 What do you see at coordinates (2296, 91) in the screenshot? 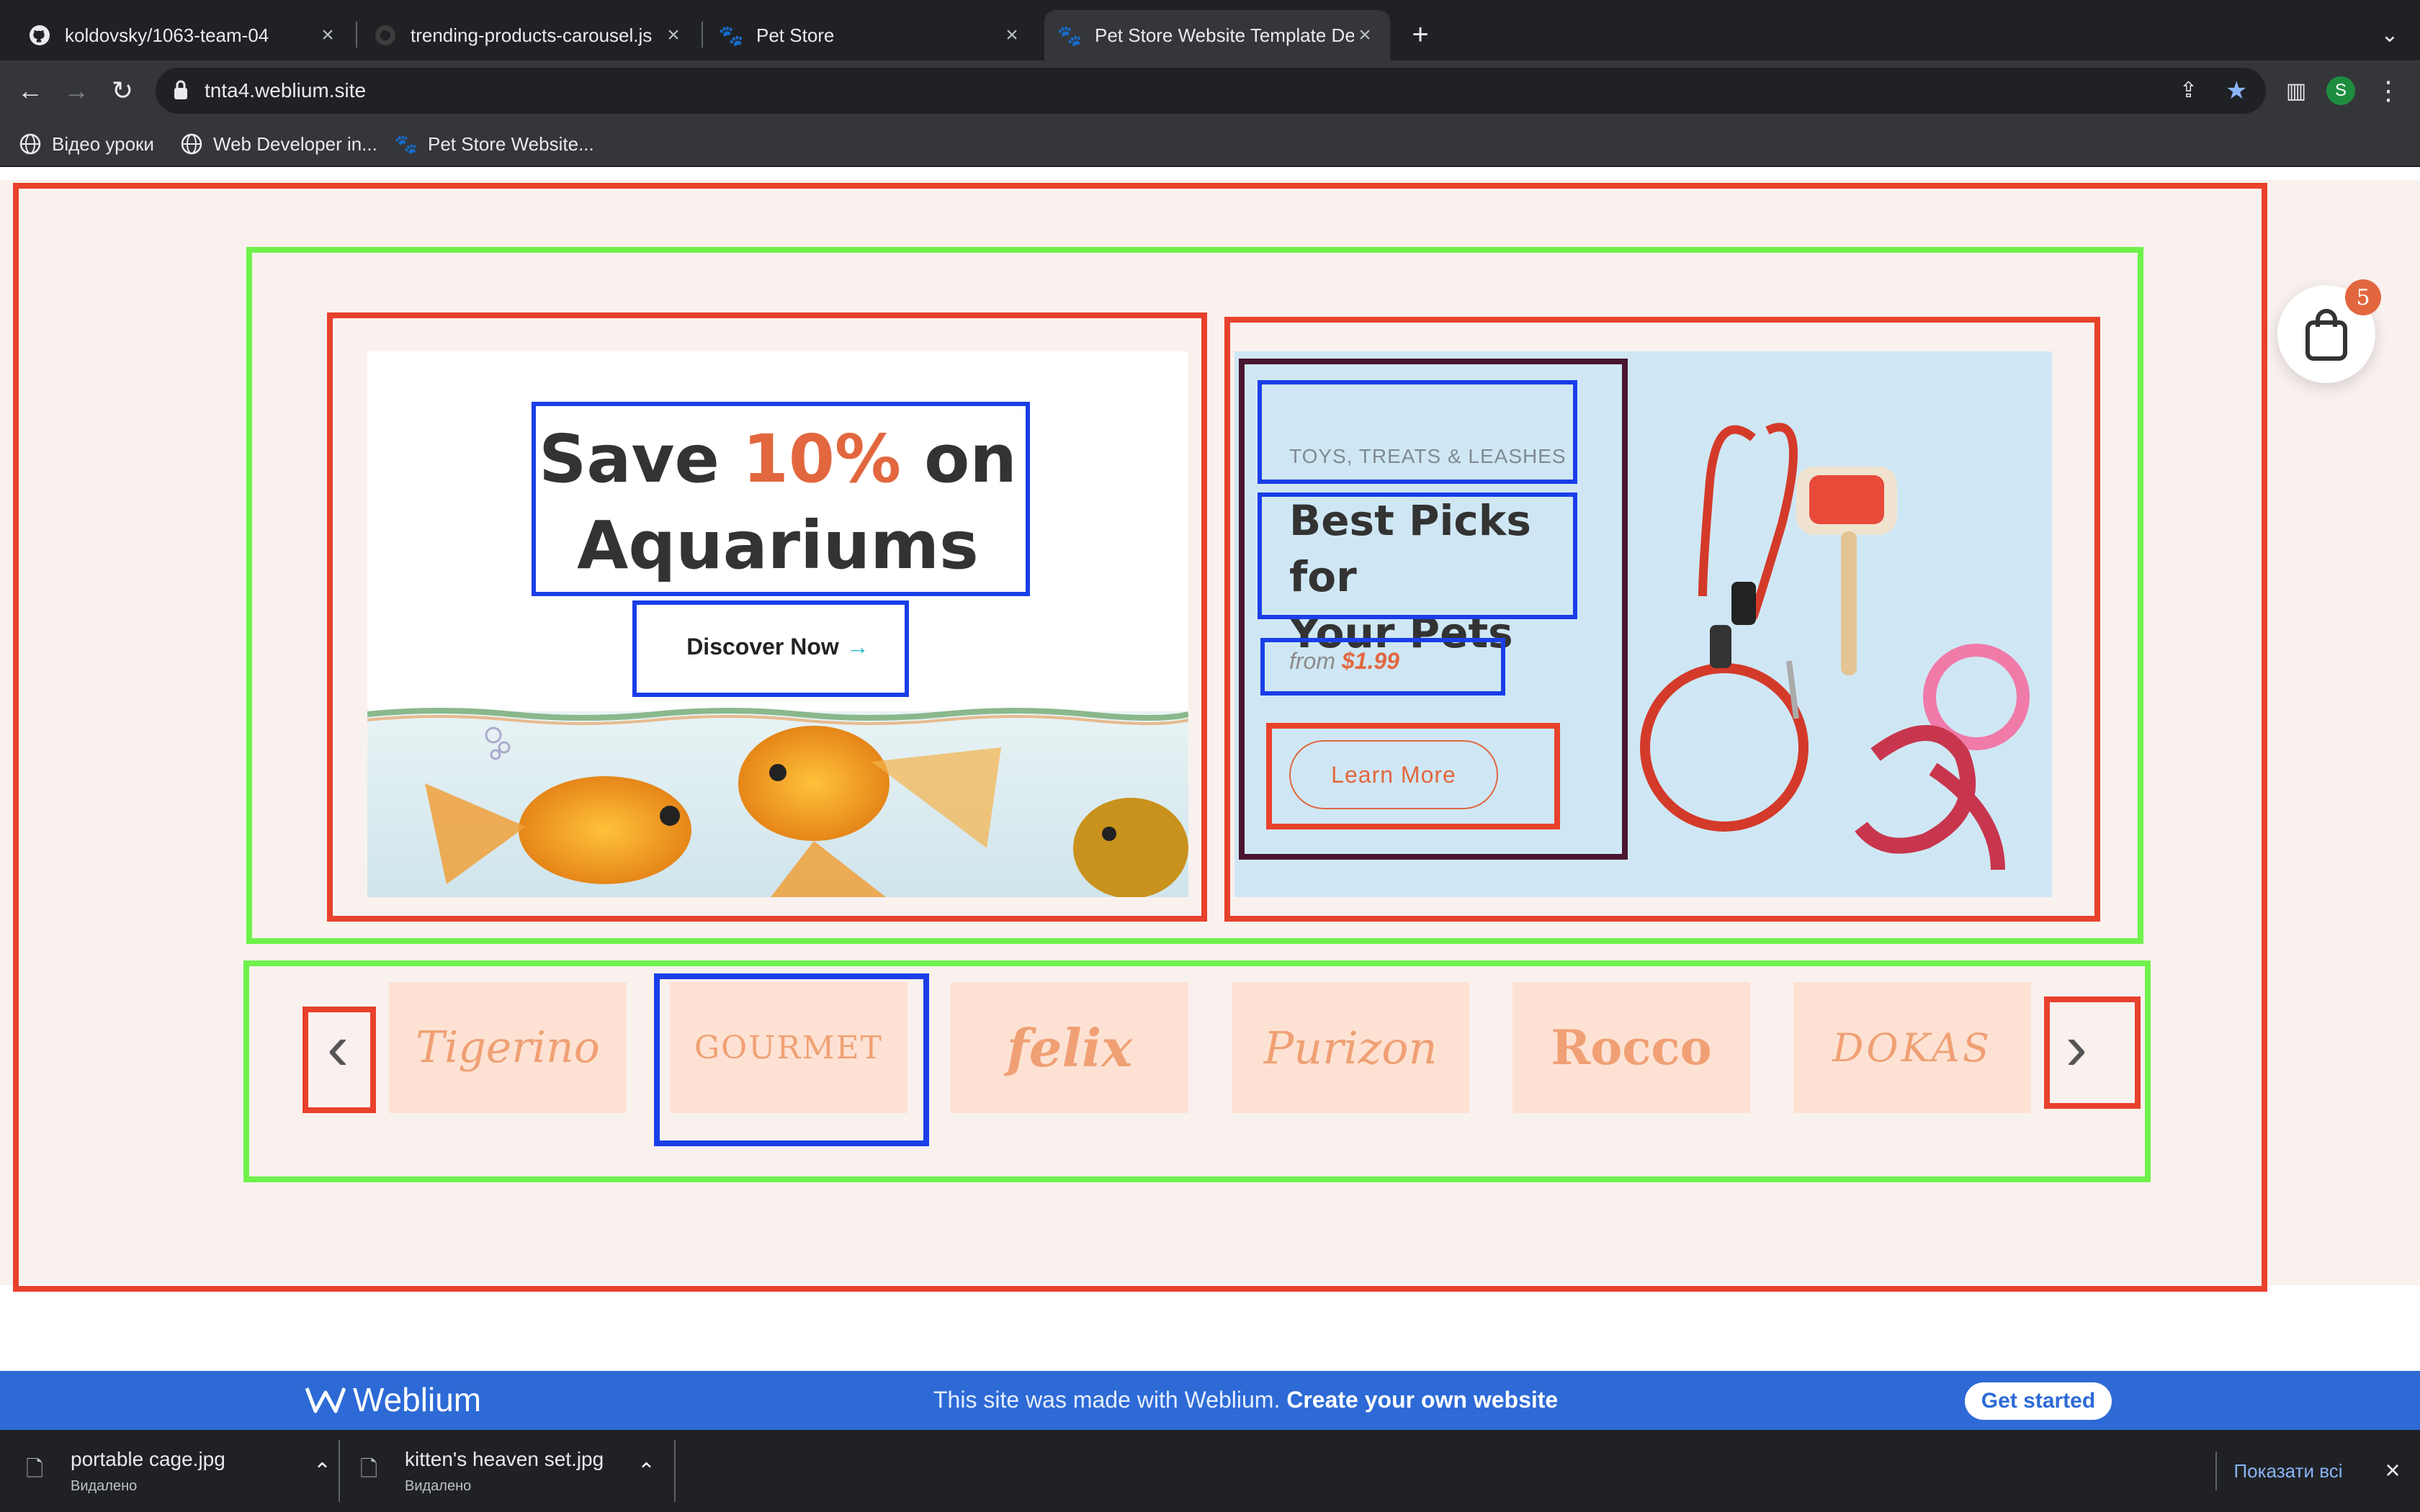
I see `side-panel-icon: ▥` at bounding box center [2296, 91].